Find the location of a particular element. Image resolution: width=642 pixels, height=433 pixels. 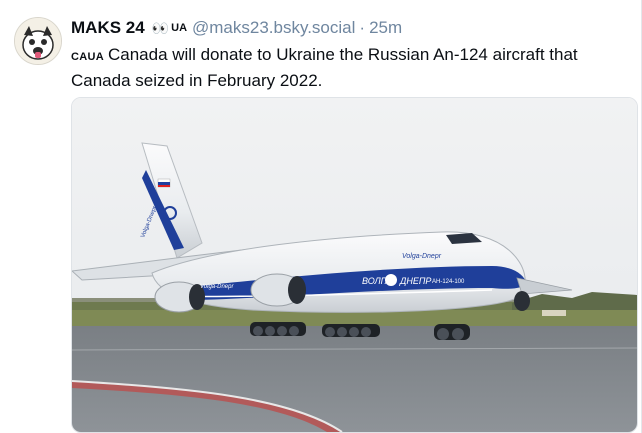

belly-text-right: ДНЕПР is located at coordinates (415, 281).